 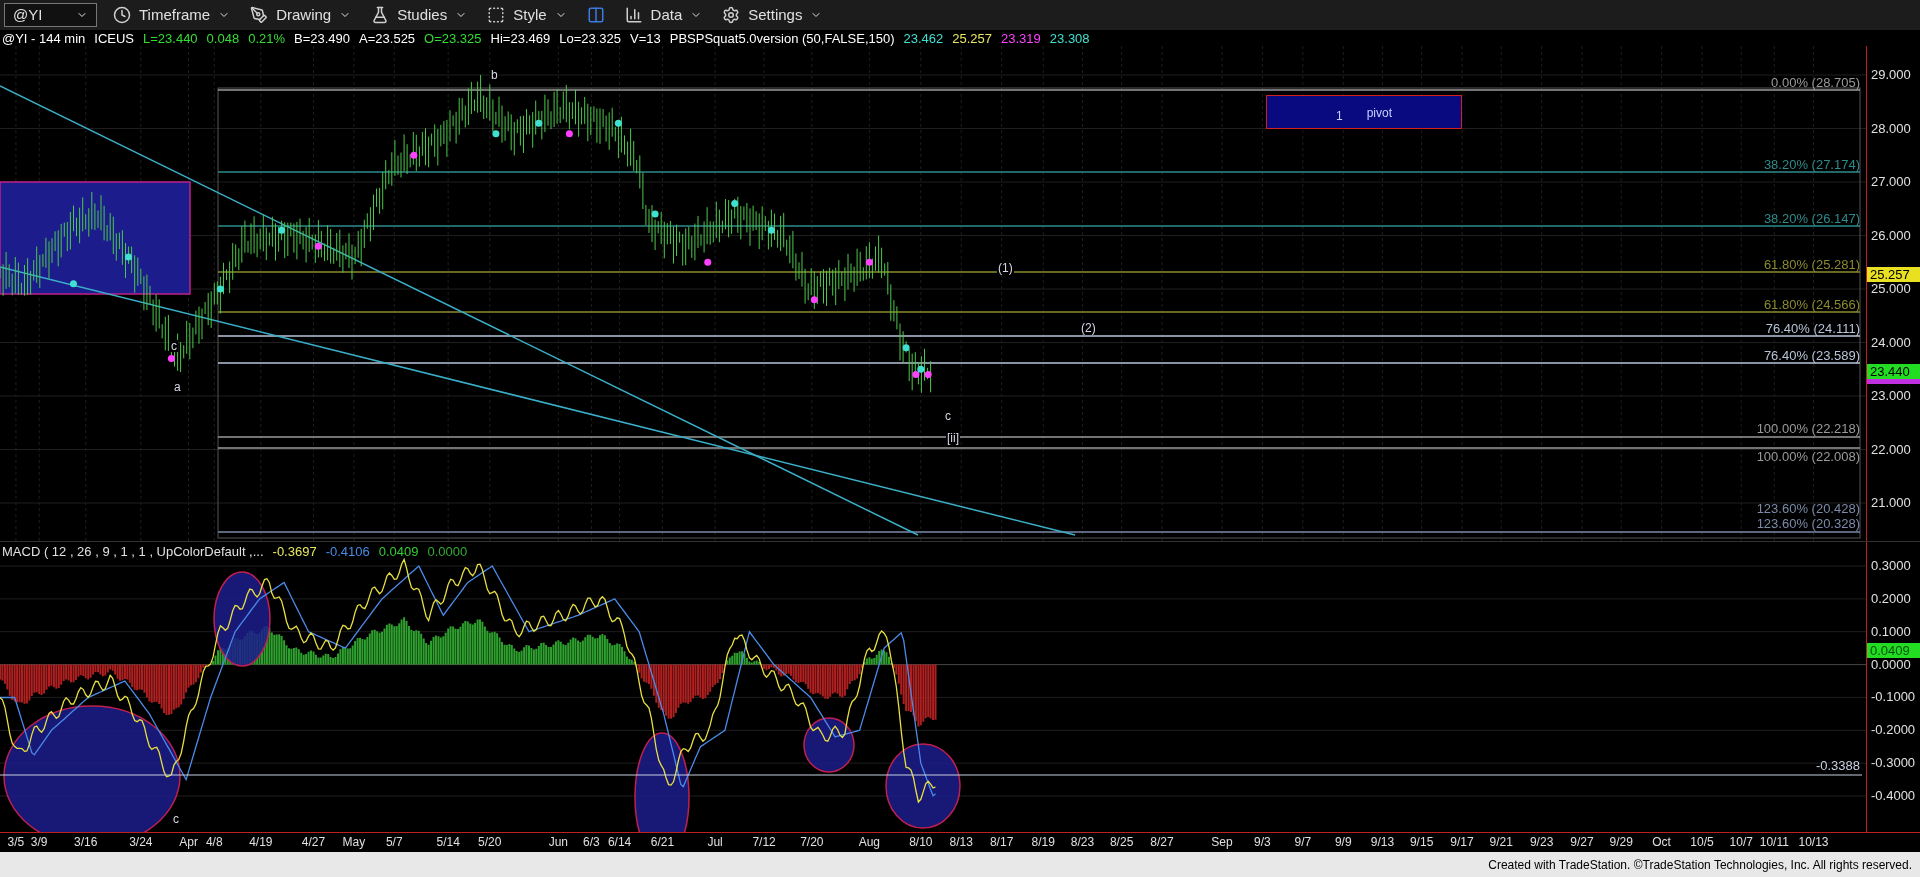 What do you see at coordinates (1741, 842) in the screenshot?
I see `date-label: 10/7` at bounding box center [1741, 842].